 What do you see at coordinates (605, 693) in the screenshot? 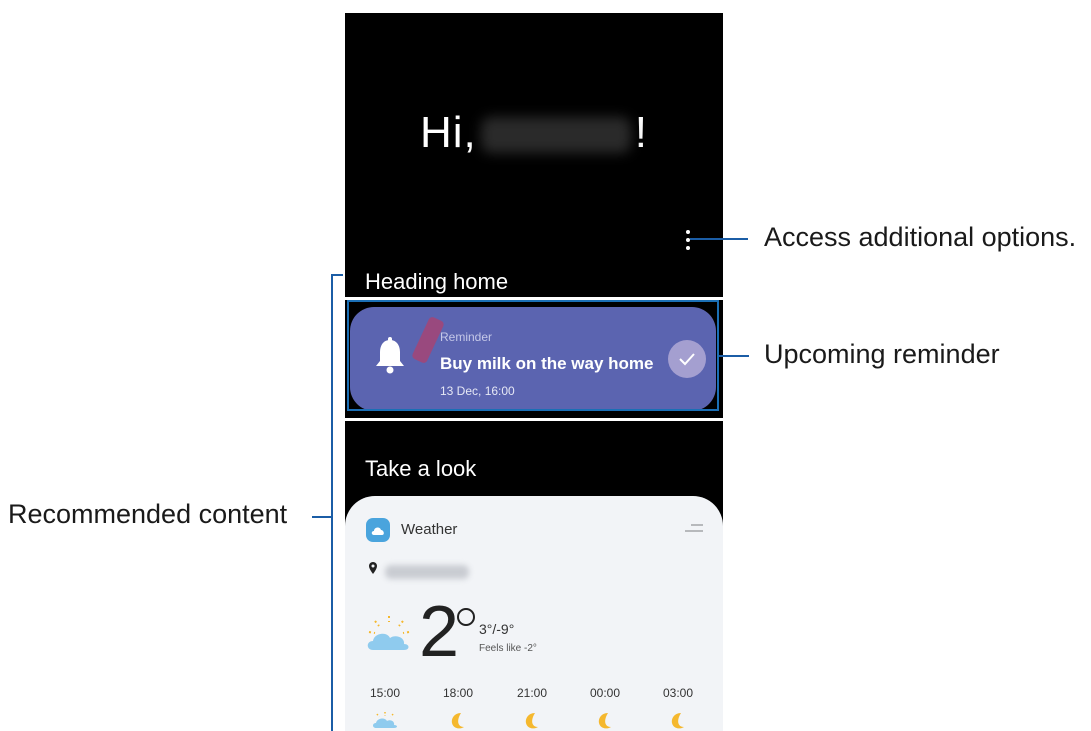
I see `hour-time: 00:00` at bounding box center [605, 693].